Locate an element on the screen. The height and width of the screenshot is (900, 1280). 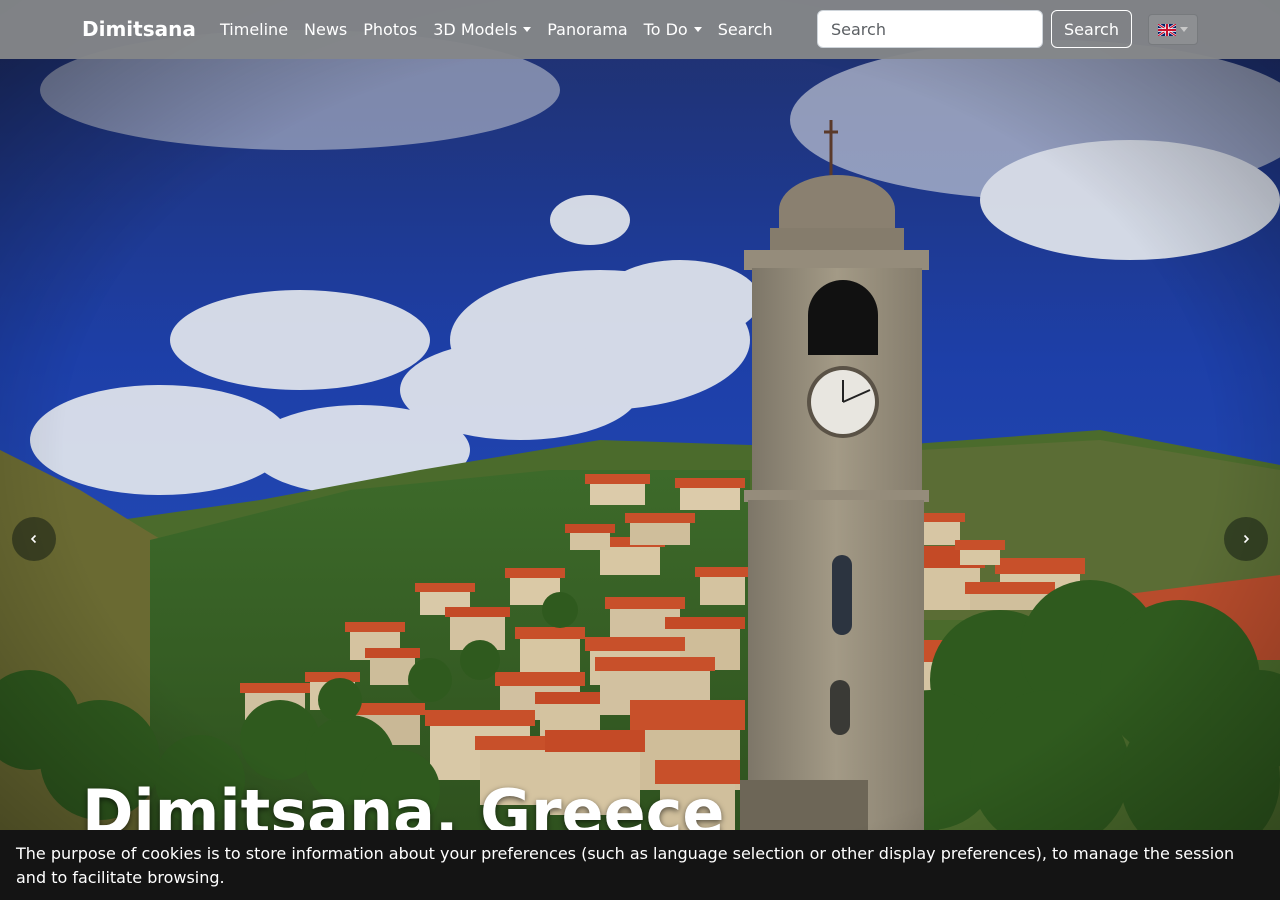
nav-link-news: News is located at coordinates (325, 29).